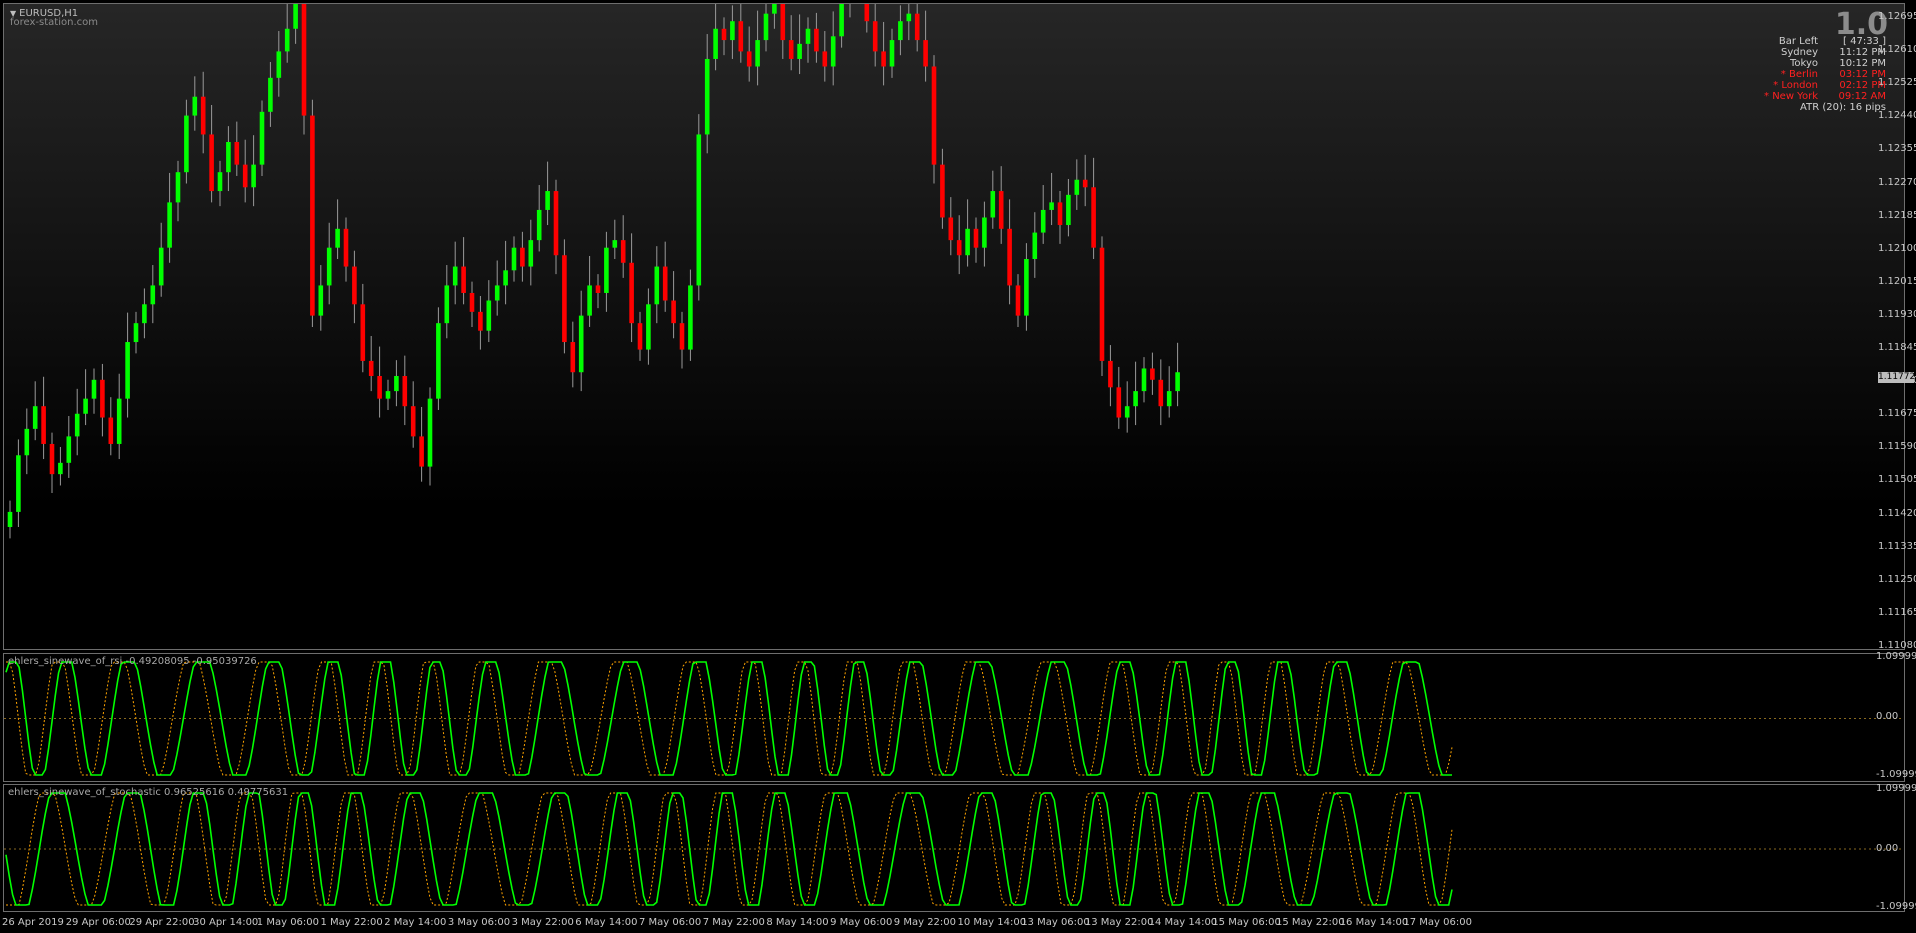 This screenshot has height=933, width=1916. I want to click on price-axis-label: 1.11080, so click(1897, 645).